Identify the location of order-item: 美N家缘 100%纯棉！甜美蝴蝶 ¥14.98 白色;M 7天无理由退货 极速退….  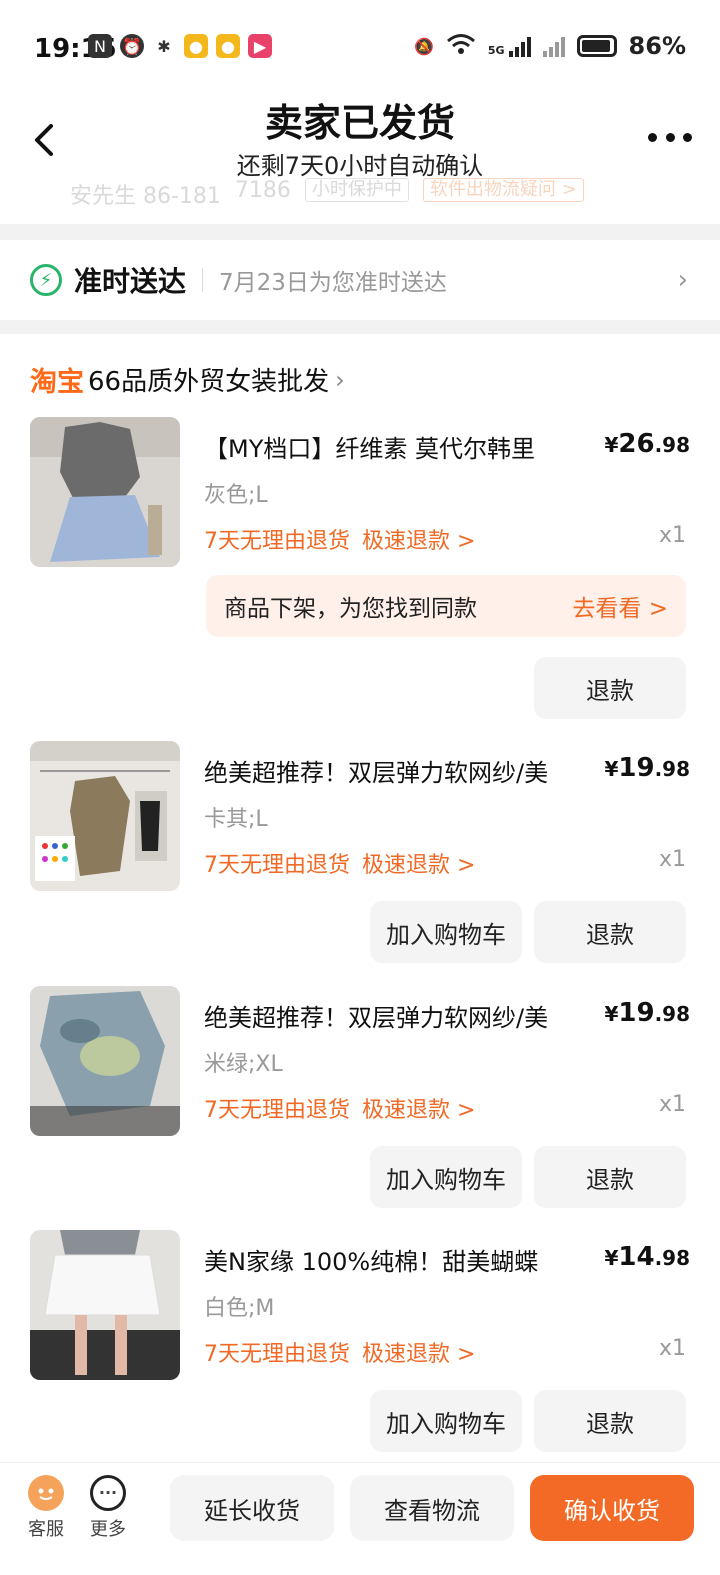
(360, 1345).